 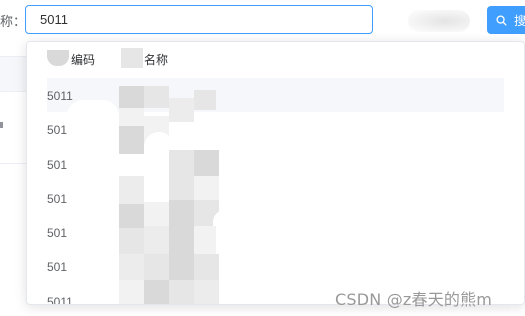 I want to click on search-button-label: 搜, so click(x=519, y=20).